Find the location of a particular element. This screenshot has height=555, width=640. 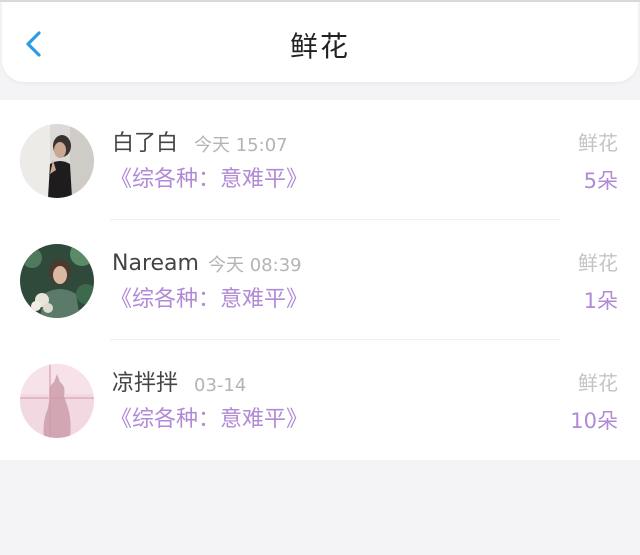

gift-count: 5朵 is located at coordinates (600, 181).